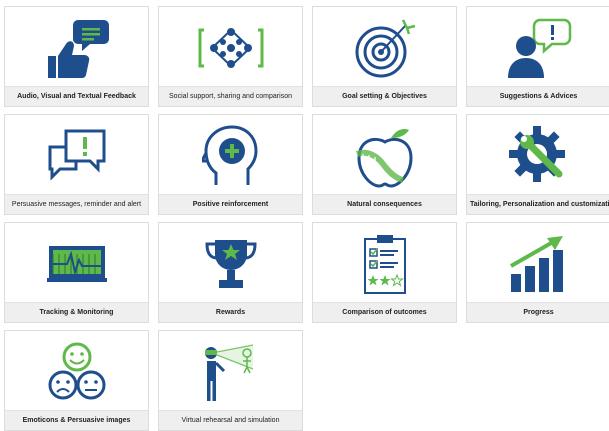  What do you see at coordinates (76, 96) in the screenshot?
I see `card-label: Audio, Visual and Textual Feedback` at bounding box center [76, 96].